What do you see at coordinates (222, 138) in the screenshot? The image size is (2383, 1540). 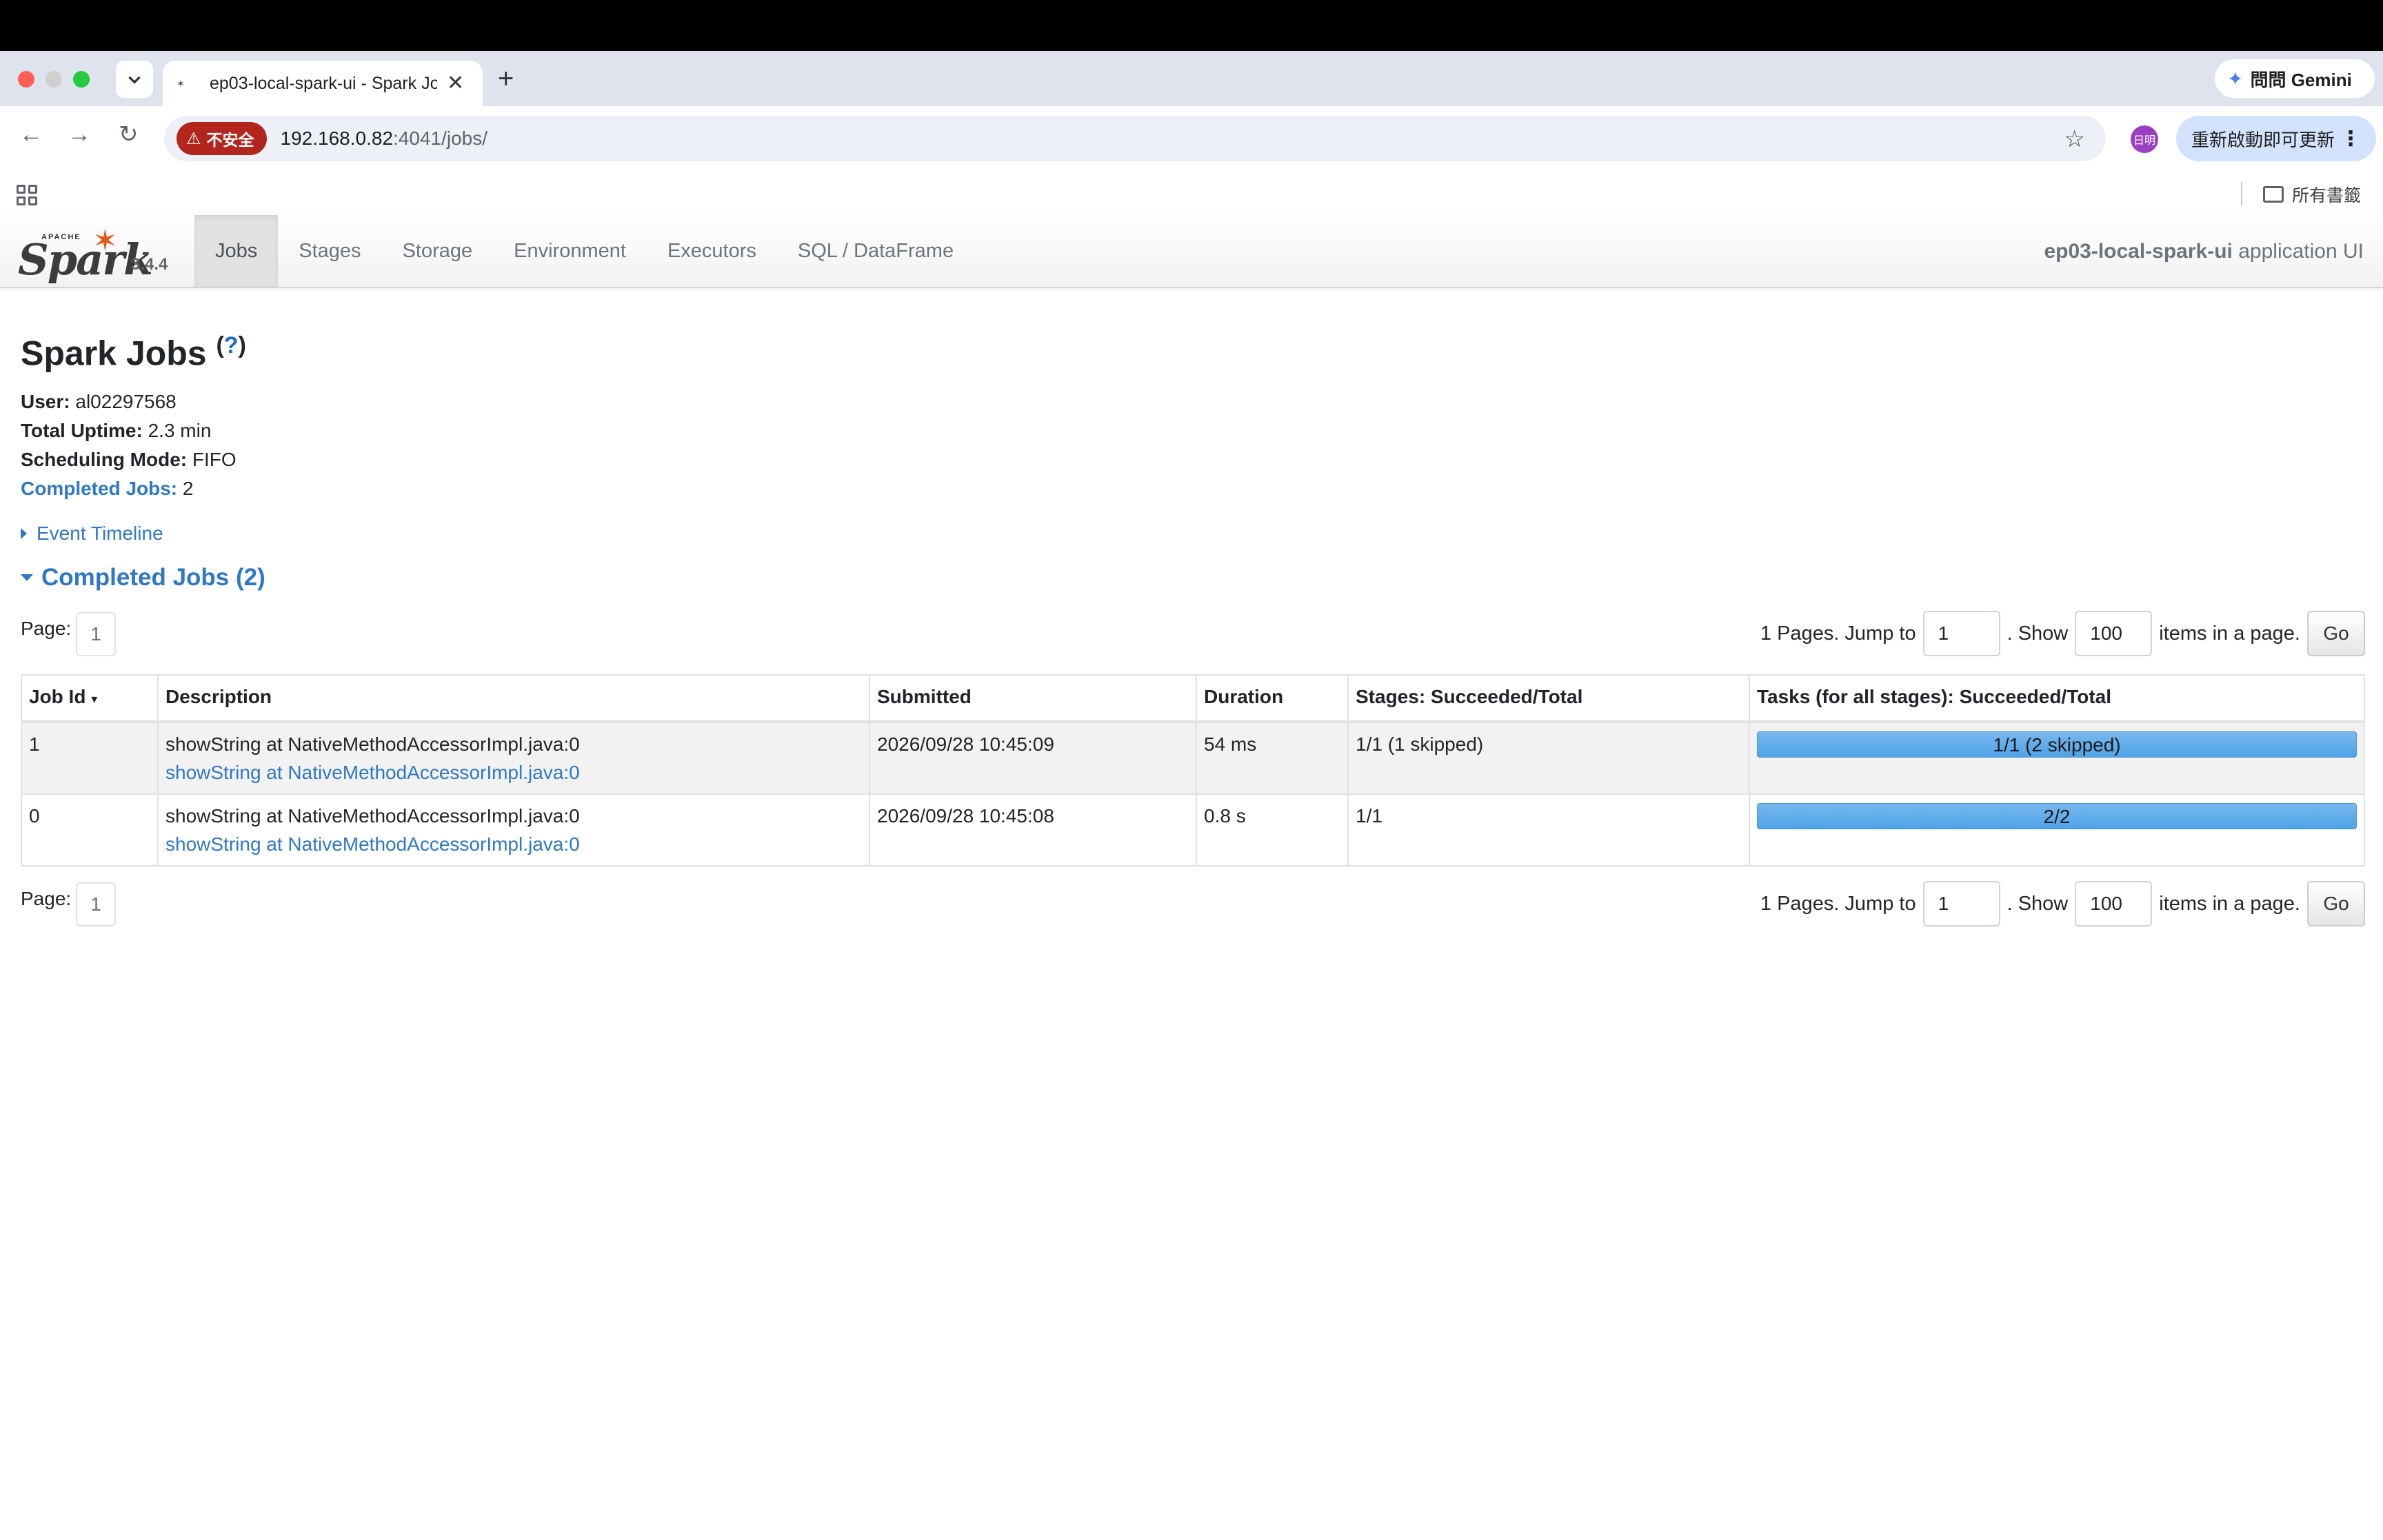 I see `not-secure-badge: ⚠ 不安全` at bounding box center [222, 138].